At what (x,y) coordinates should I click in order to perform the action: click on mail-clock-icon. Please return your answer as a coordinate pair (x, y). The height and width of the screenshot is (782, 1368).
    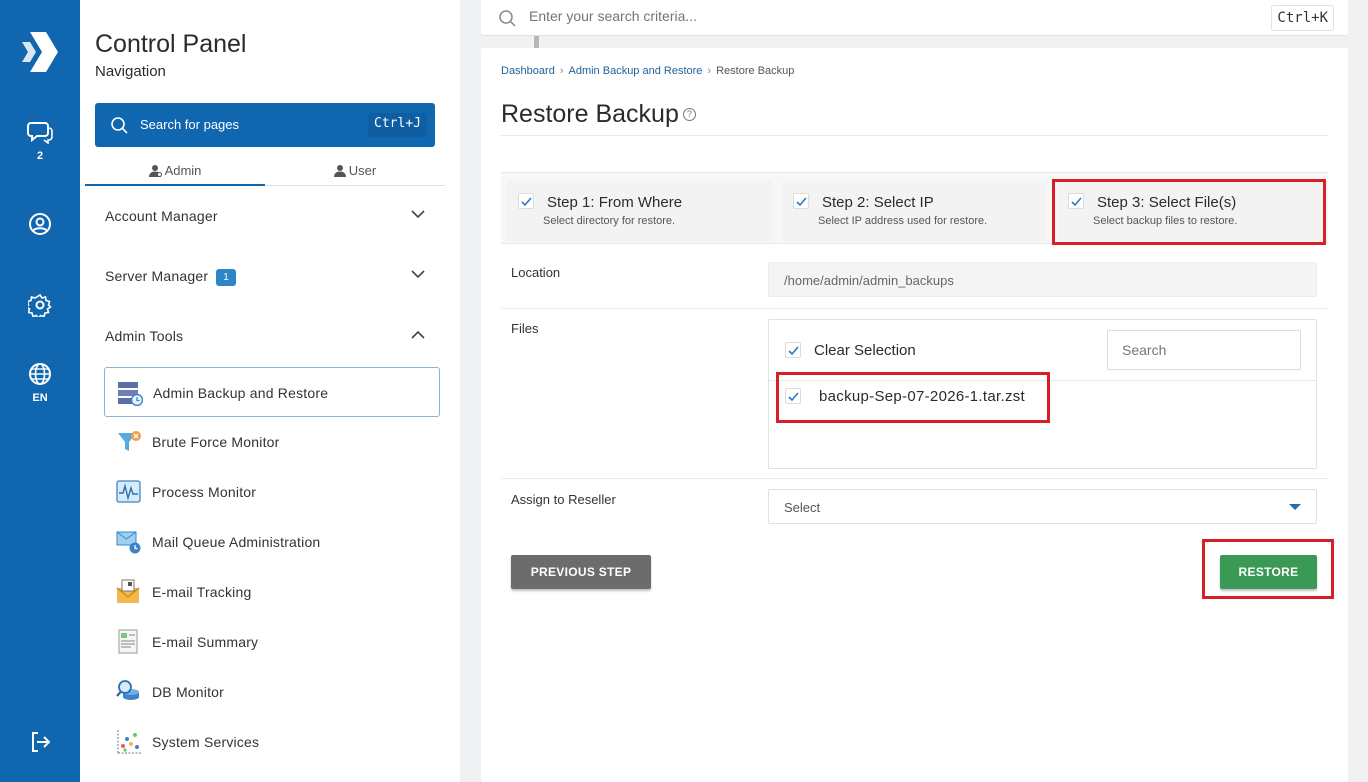
    Looking at the image, I should click on (128, 542).